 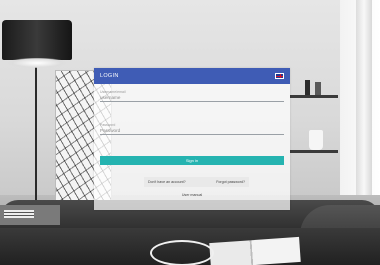 What do you see at coordinates (192, 76) in the screenshot?
I see `dialog-header: LOGIN` at bounding box center [192, 76].